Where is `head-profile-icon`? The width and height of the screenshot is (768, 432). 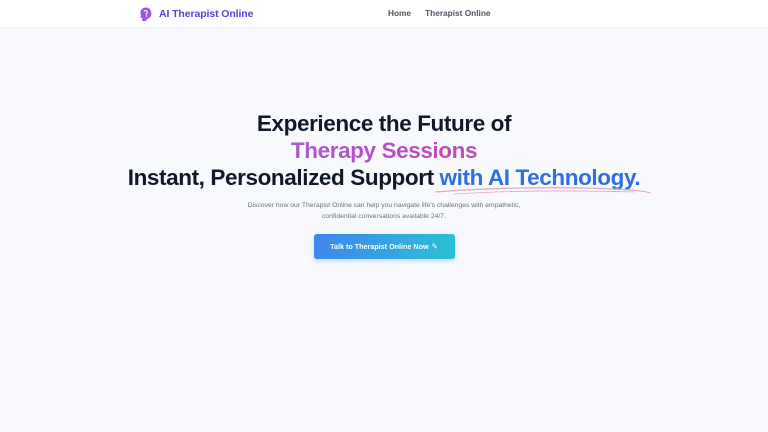
head-profile-icon is located at coordinates (146, 14).